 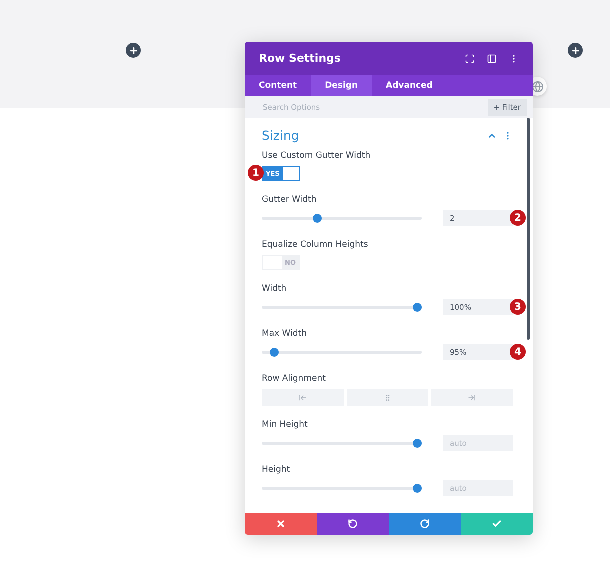 I want to click on step-marker: 2, so click(x=518, y=218).